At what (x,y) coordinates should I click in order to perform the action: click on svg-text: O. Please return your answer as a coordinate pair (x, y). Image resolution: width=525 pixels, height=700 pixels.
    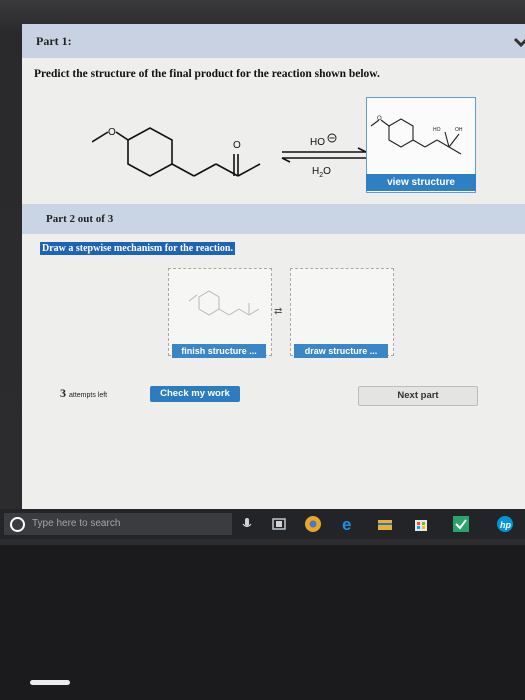
    Looking at the image, I should click on (379, 119).